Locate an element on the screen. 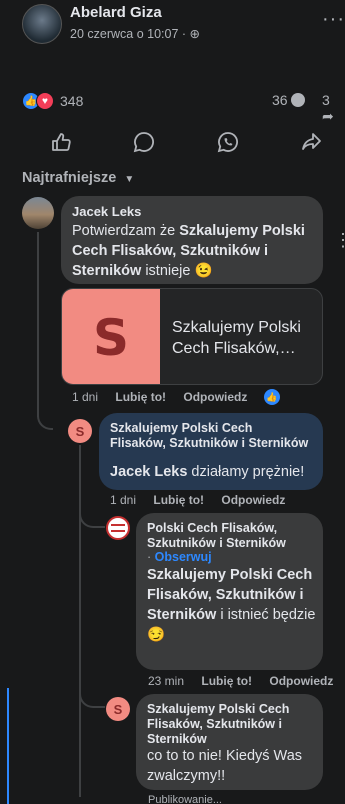 This screenshot has width=345, height=804. comment-bubble-icon is located at coordinates (297, 100).